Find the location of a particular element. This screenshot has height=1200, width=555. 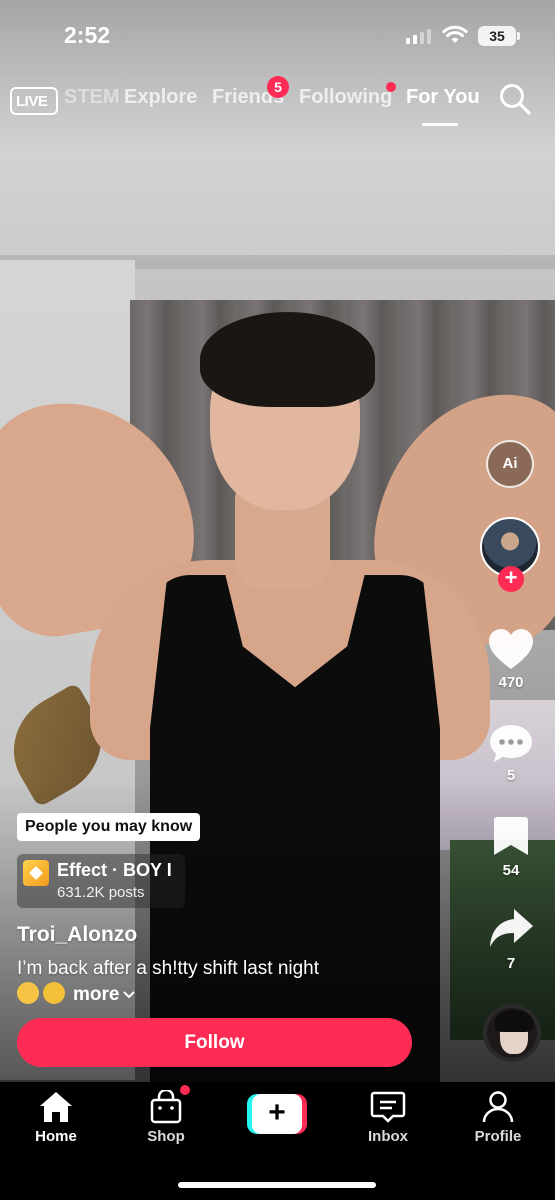

caption-second-line: more is located at coordinates (76, 994).